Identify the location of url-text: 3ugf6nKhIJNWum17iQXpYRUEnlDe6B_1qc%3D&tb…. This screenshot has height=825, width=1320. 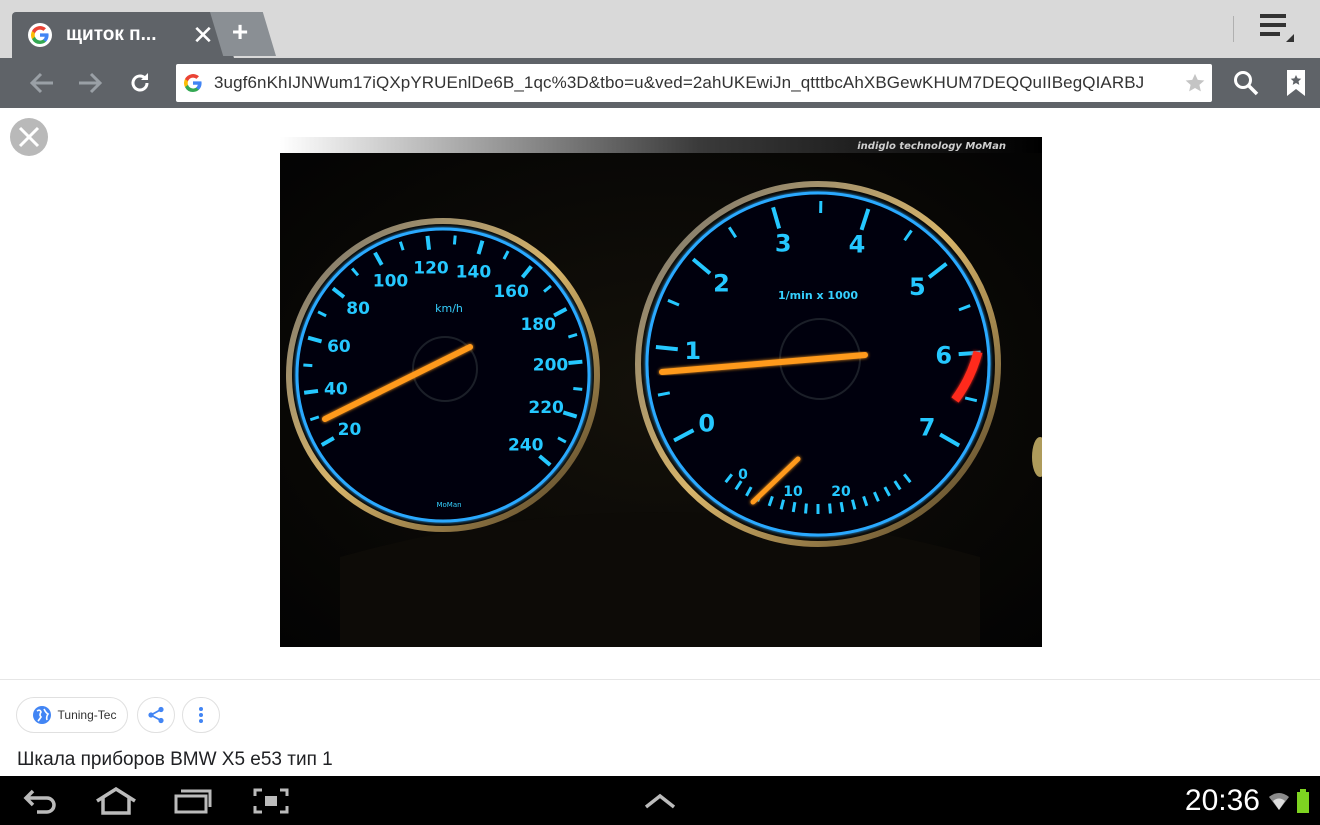
(696, 83).